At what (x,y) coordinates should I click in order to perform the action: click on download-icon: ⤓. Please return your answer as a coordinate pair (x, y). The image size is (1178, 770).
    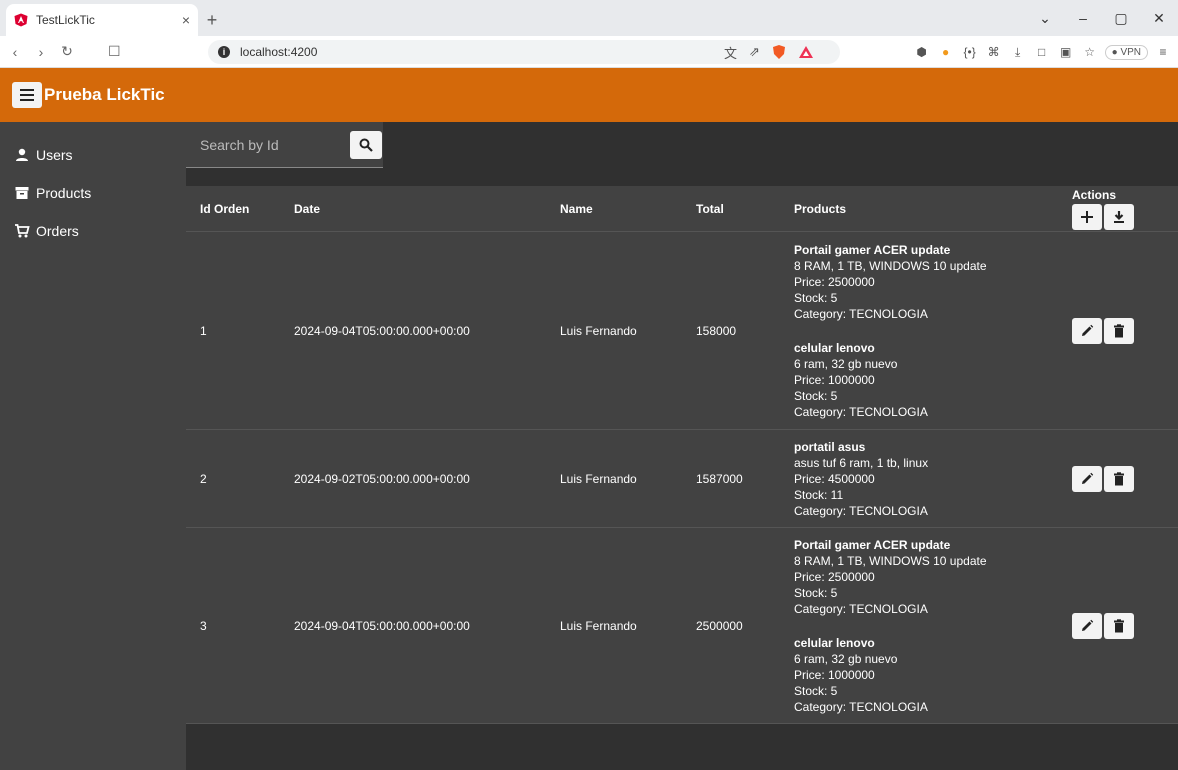
    Looking at the image, I should click on (1018, 52).